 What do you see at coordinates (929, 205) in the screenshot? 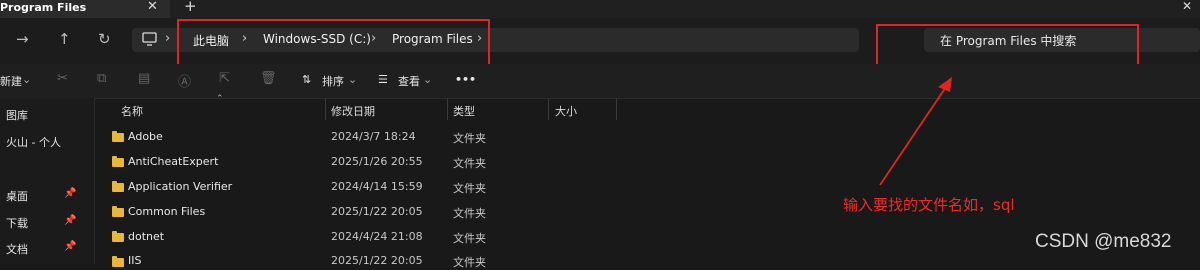
I see `annotation-text: 输入要找的文件名如，sql` at bounding box center [929, 205].